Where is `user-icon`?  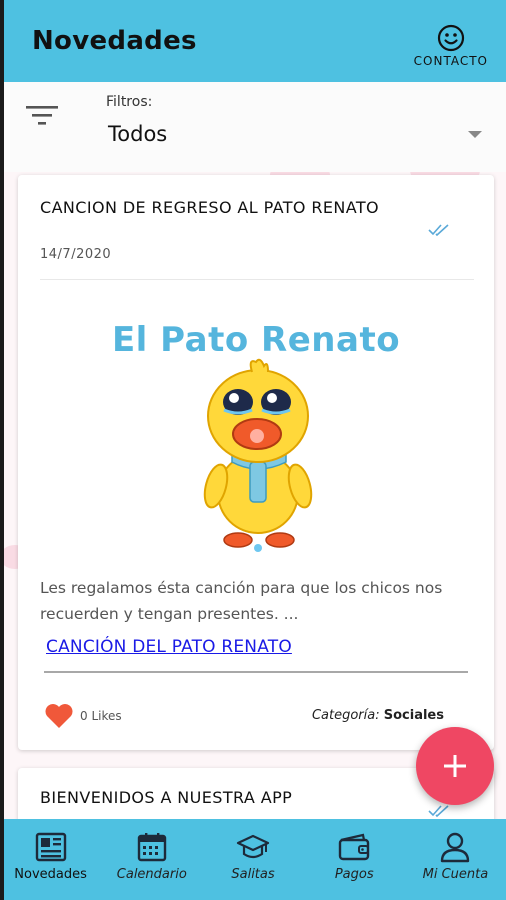 user-icon is located at coordinates (455, 847).